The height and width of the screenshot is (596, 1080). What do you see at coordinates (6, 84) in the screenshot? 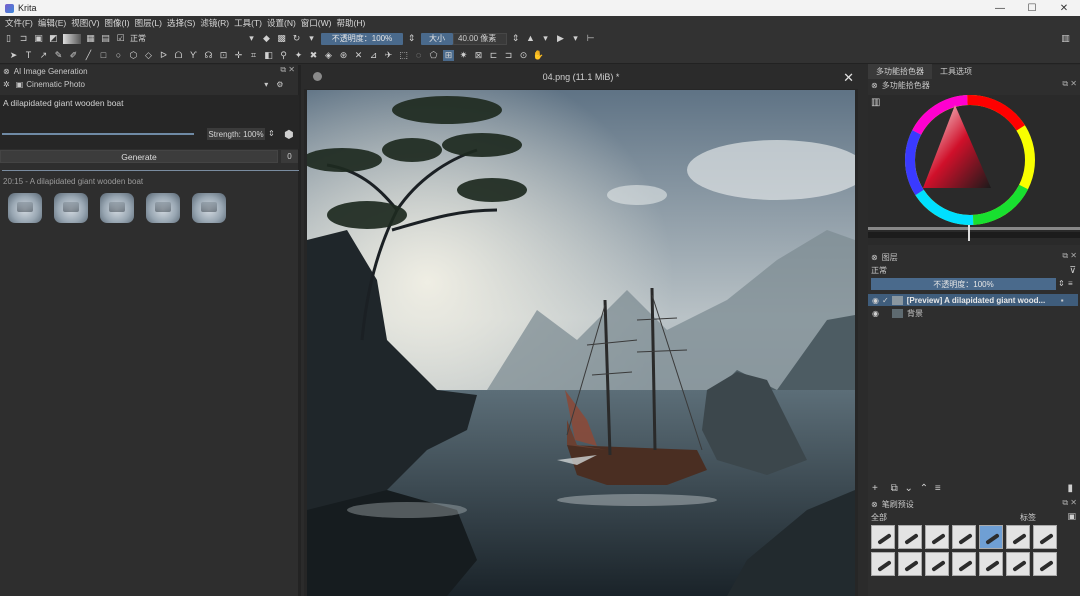
I see `settings-wand-icon: ✲` at bounding box center [6, 84].